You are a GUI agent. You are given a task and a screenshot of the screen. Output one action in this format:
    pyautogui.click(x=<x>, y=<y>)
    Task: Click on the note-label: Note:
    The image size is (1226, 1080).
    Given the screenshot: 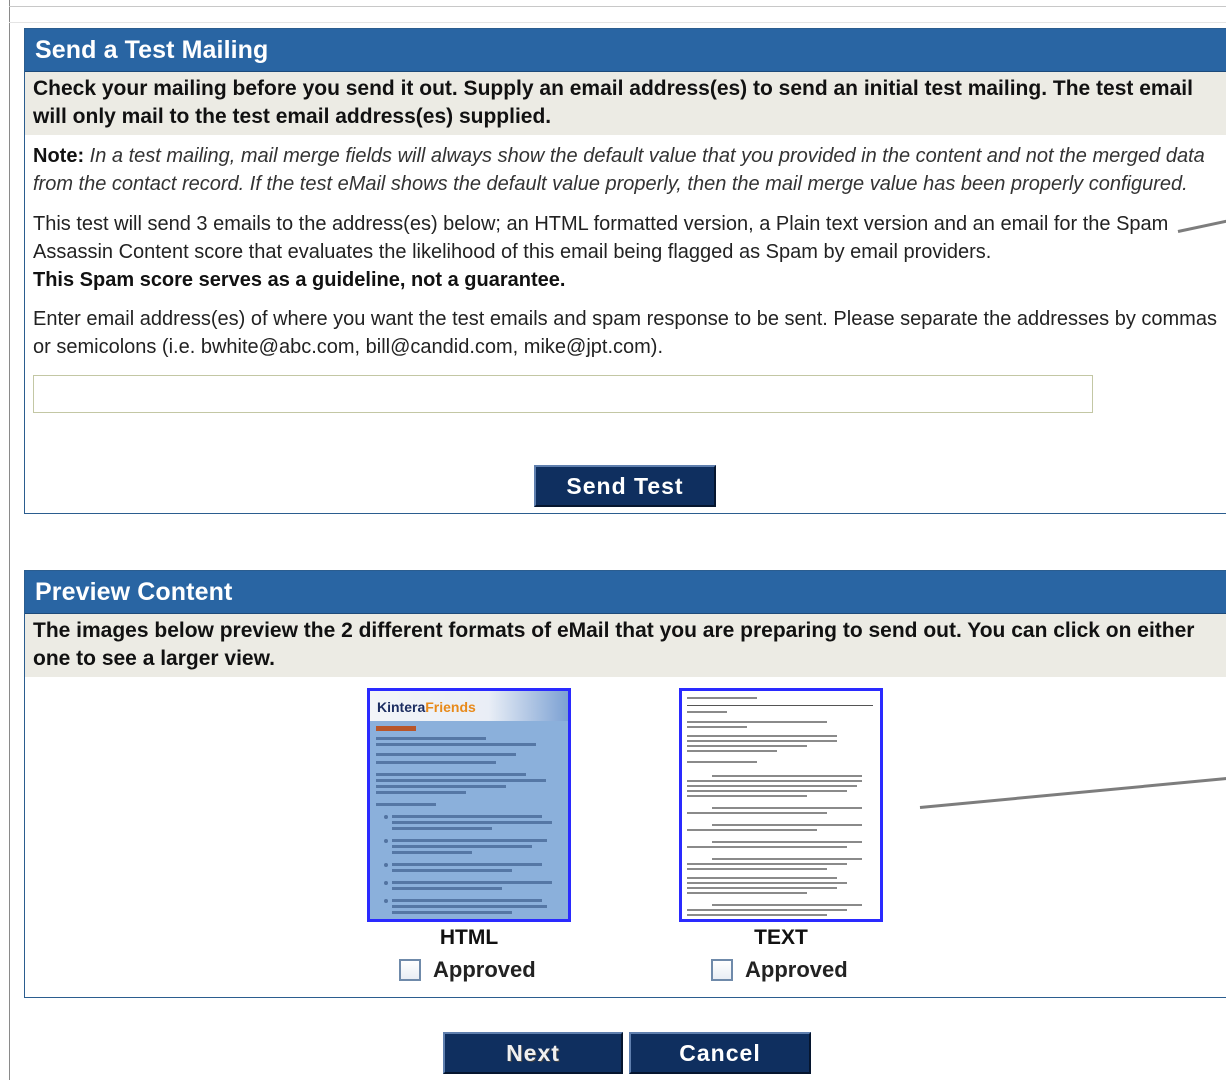 What is the action you would take?
    pyautogui.click(x=59, y=156)
    